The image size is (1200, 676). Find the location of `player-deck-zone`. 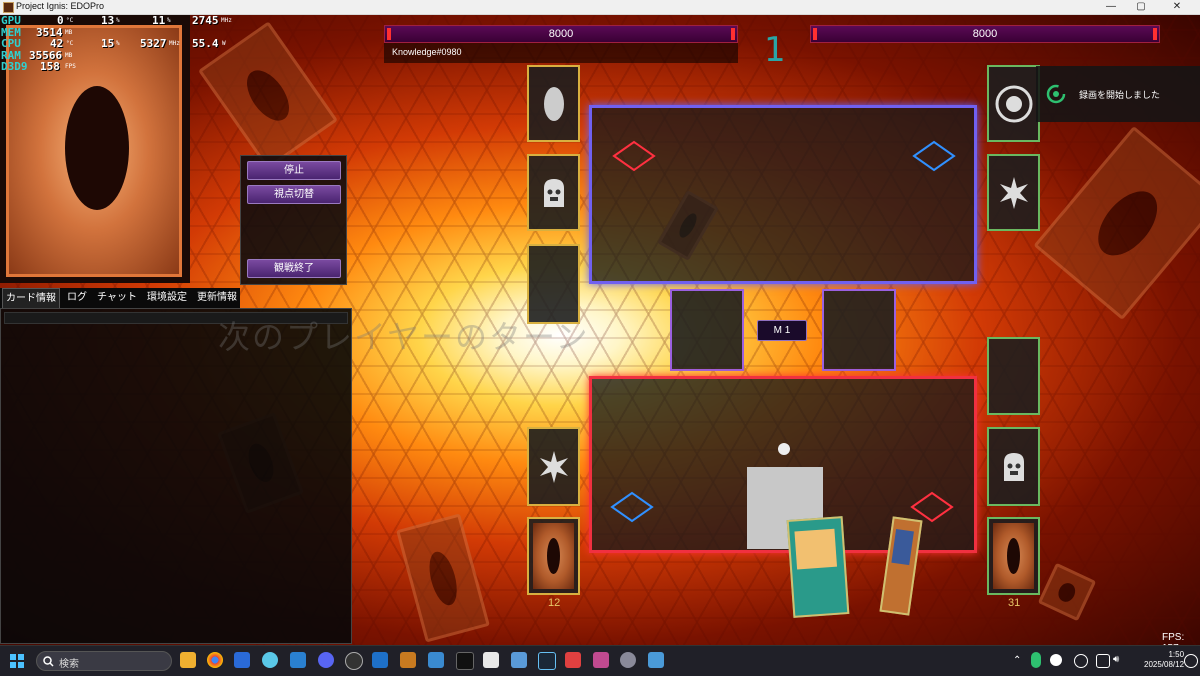

player-deck-zone is located at coordinates (1013, 556).